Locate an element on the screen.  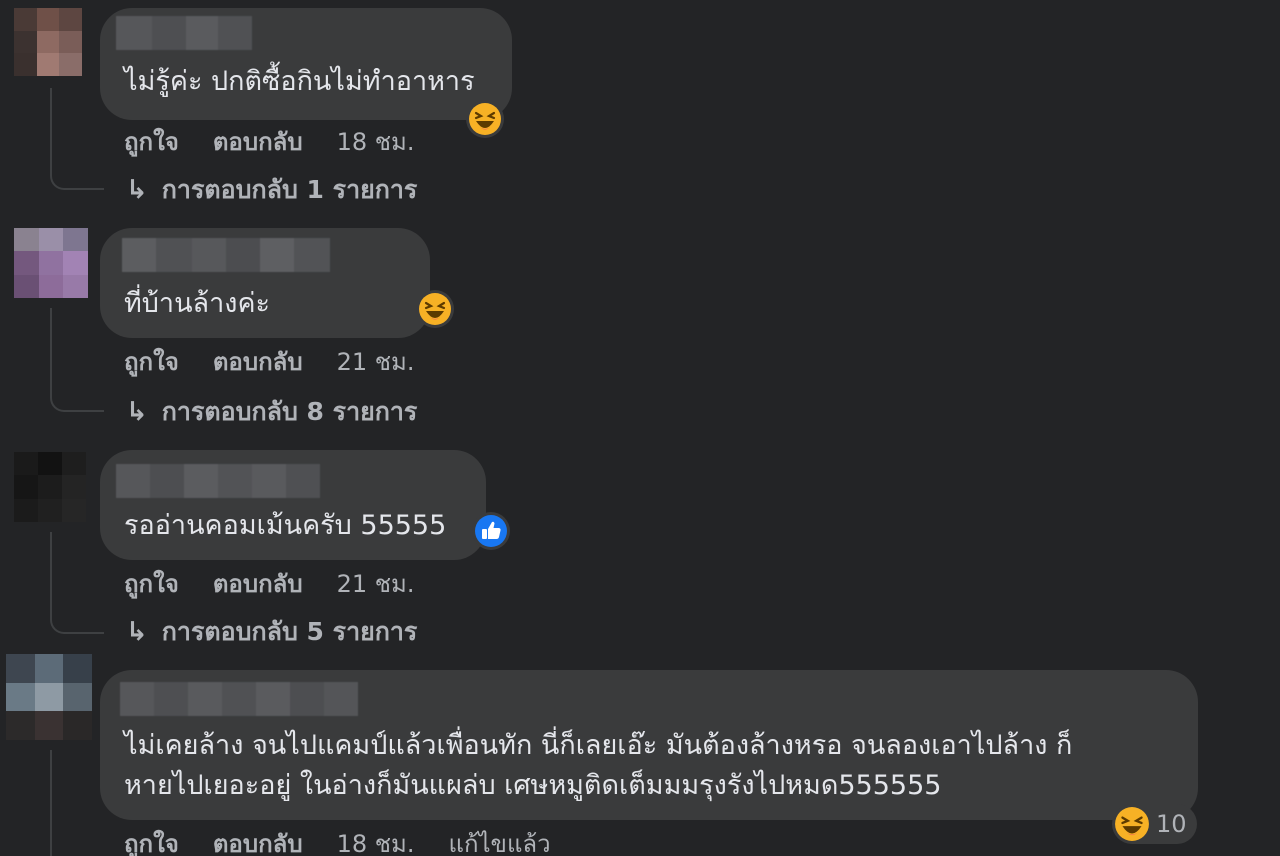
comment-line: ไม่รู้ค่ะ ปกติซื้อกินไม่ทำอาหาร is located at coordinates (299, 81).